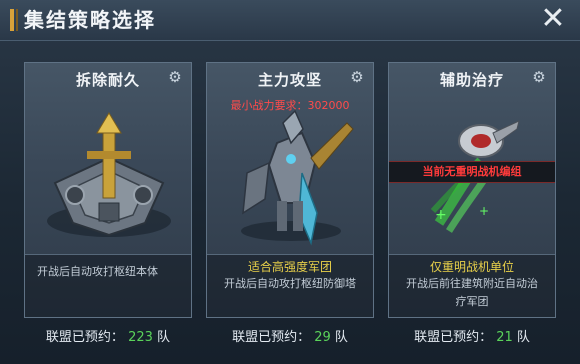 This screenshot has width=580, height=364. Describe the element at coordinates (108, 285) in the screenshot. I see `card-footer: 开战后自动攻打枢纽本体` at that location.